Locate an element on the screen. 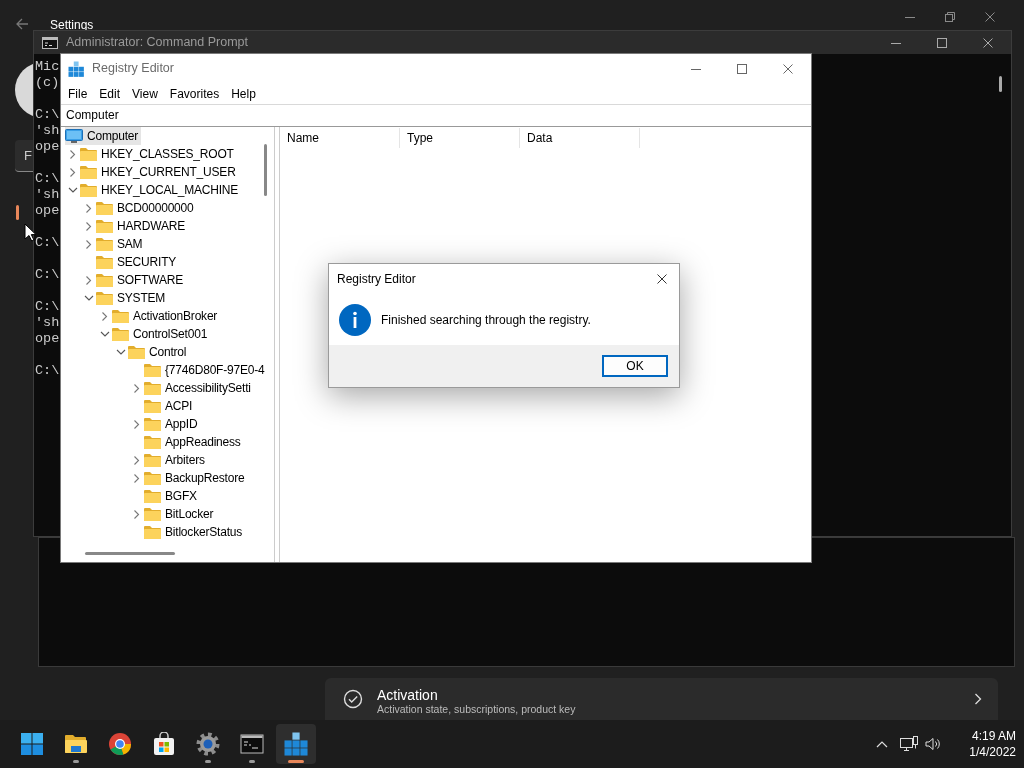  browser-icon is located at coordinates (120, 744).